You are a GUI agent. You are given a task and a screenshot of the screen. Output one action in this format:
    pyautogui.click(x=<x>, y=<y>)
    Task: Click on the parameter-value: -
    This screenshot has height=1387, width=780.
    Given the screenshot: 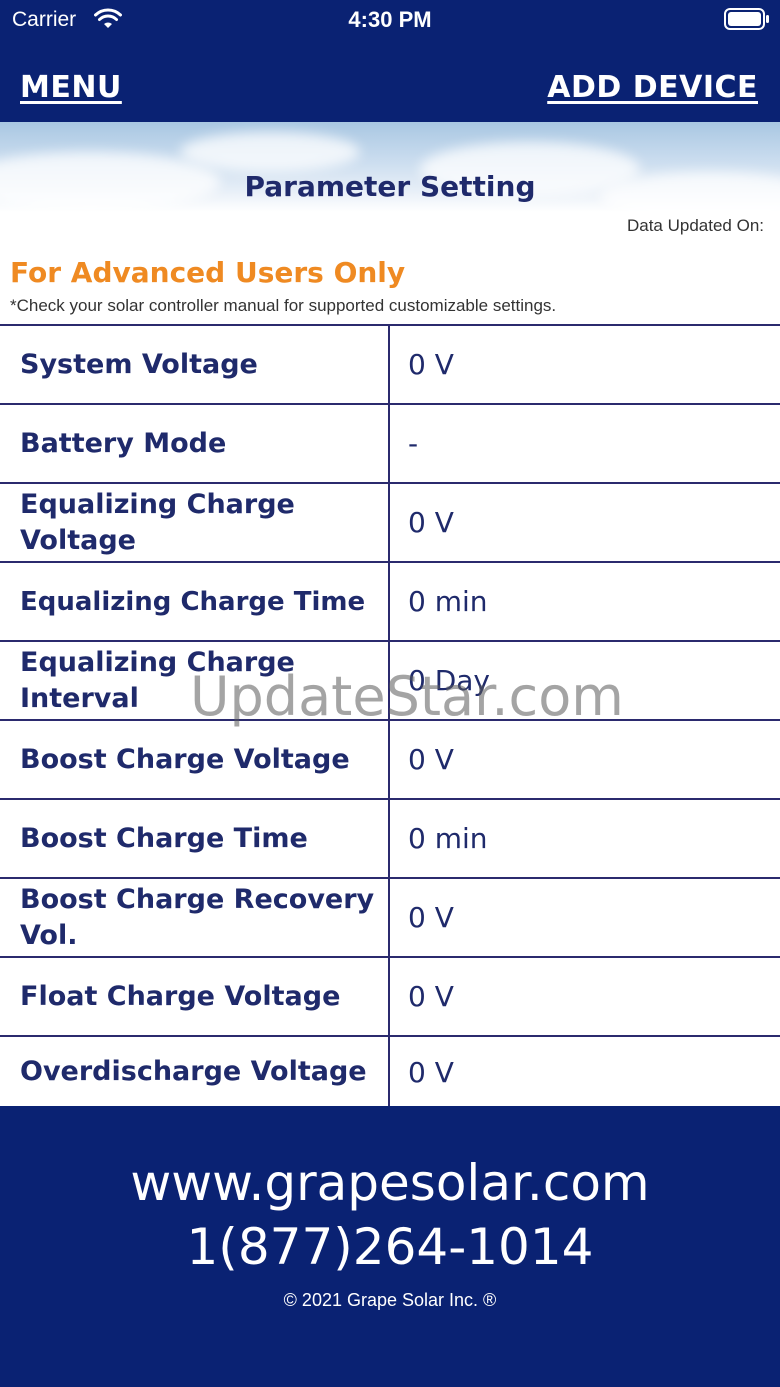 What is the action you would take?
    pyautogui.click(x=585, y=443)
    